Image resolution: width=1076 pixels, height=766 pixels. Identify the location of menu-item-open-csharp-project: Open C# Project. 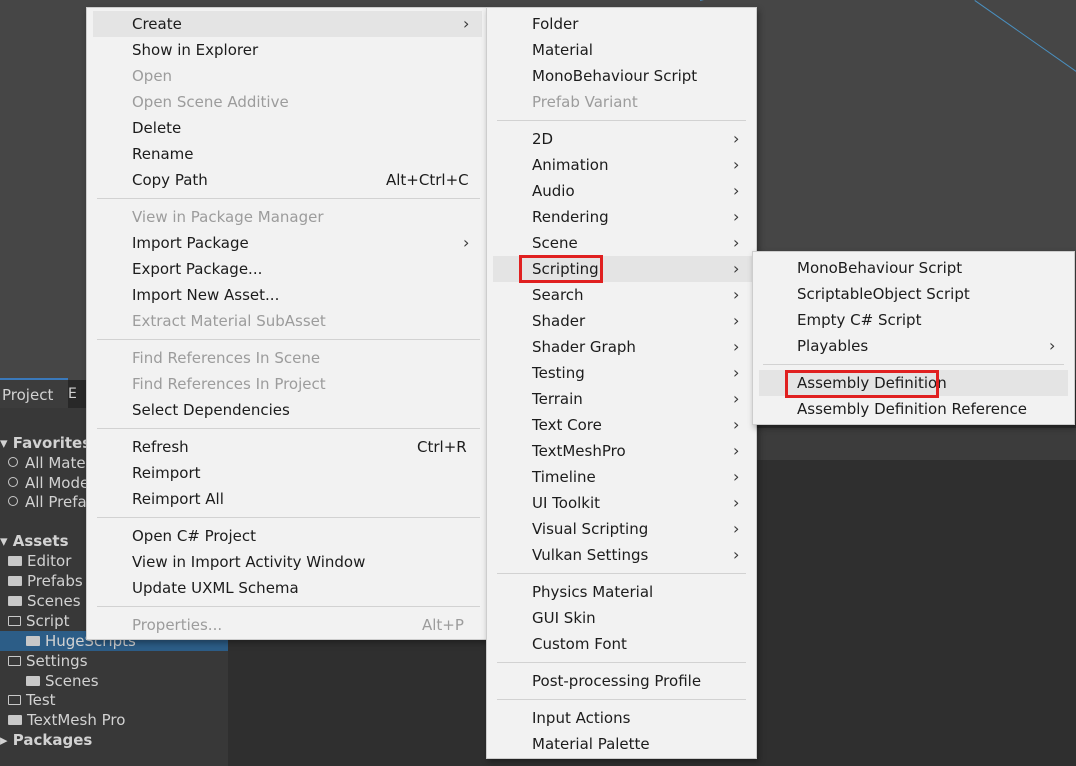
(287, 536).